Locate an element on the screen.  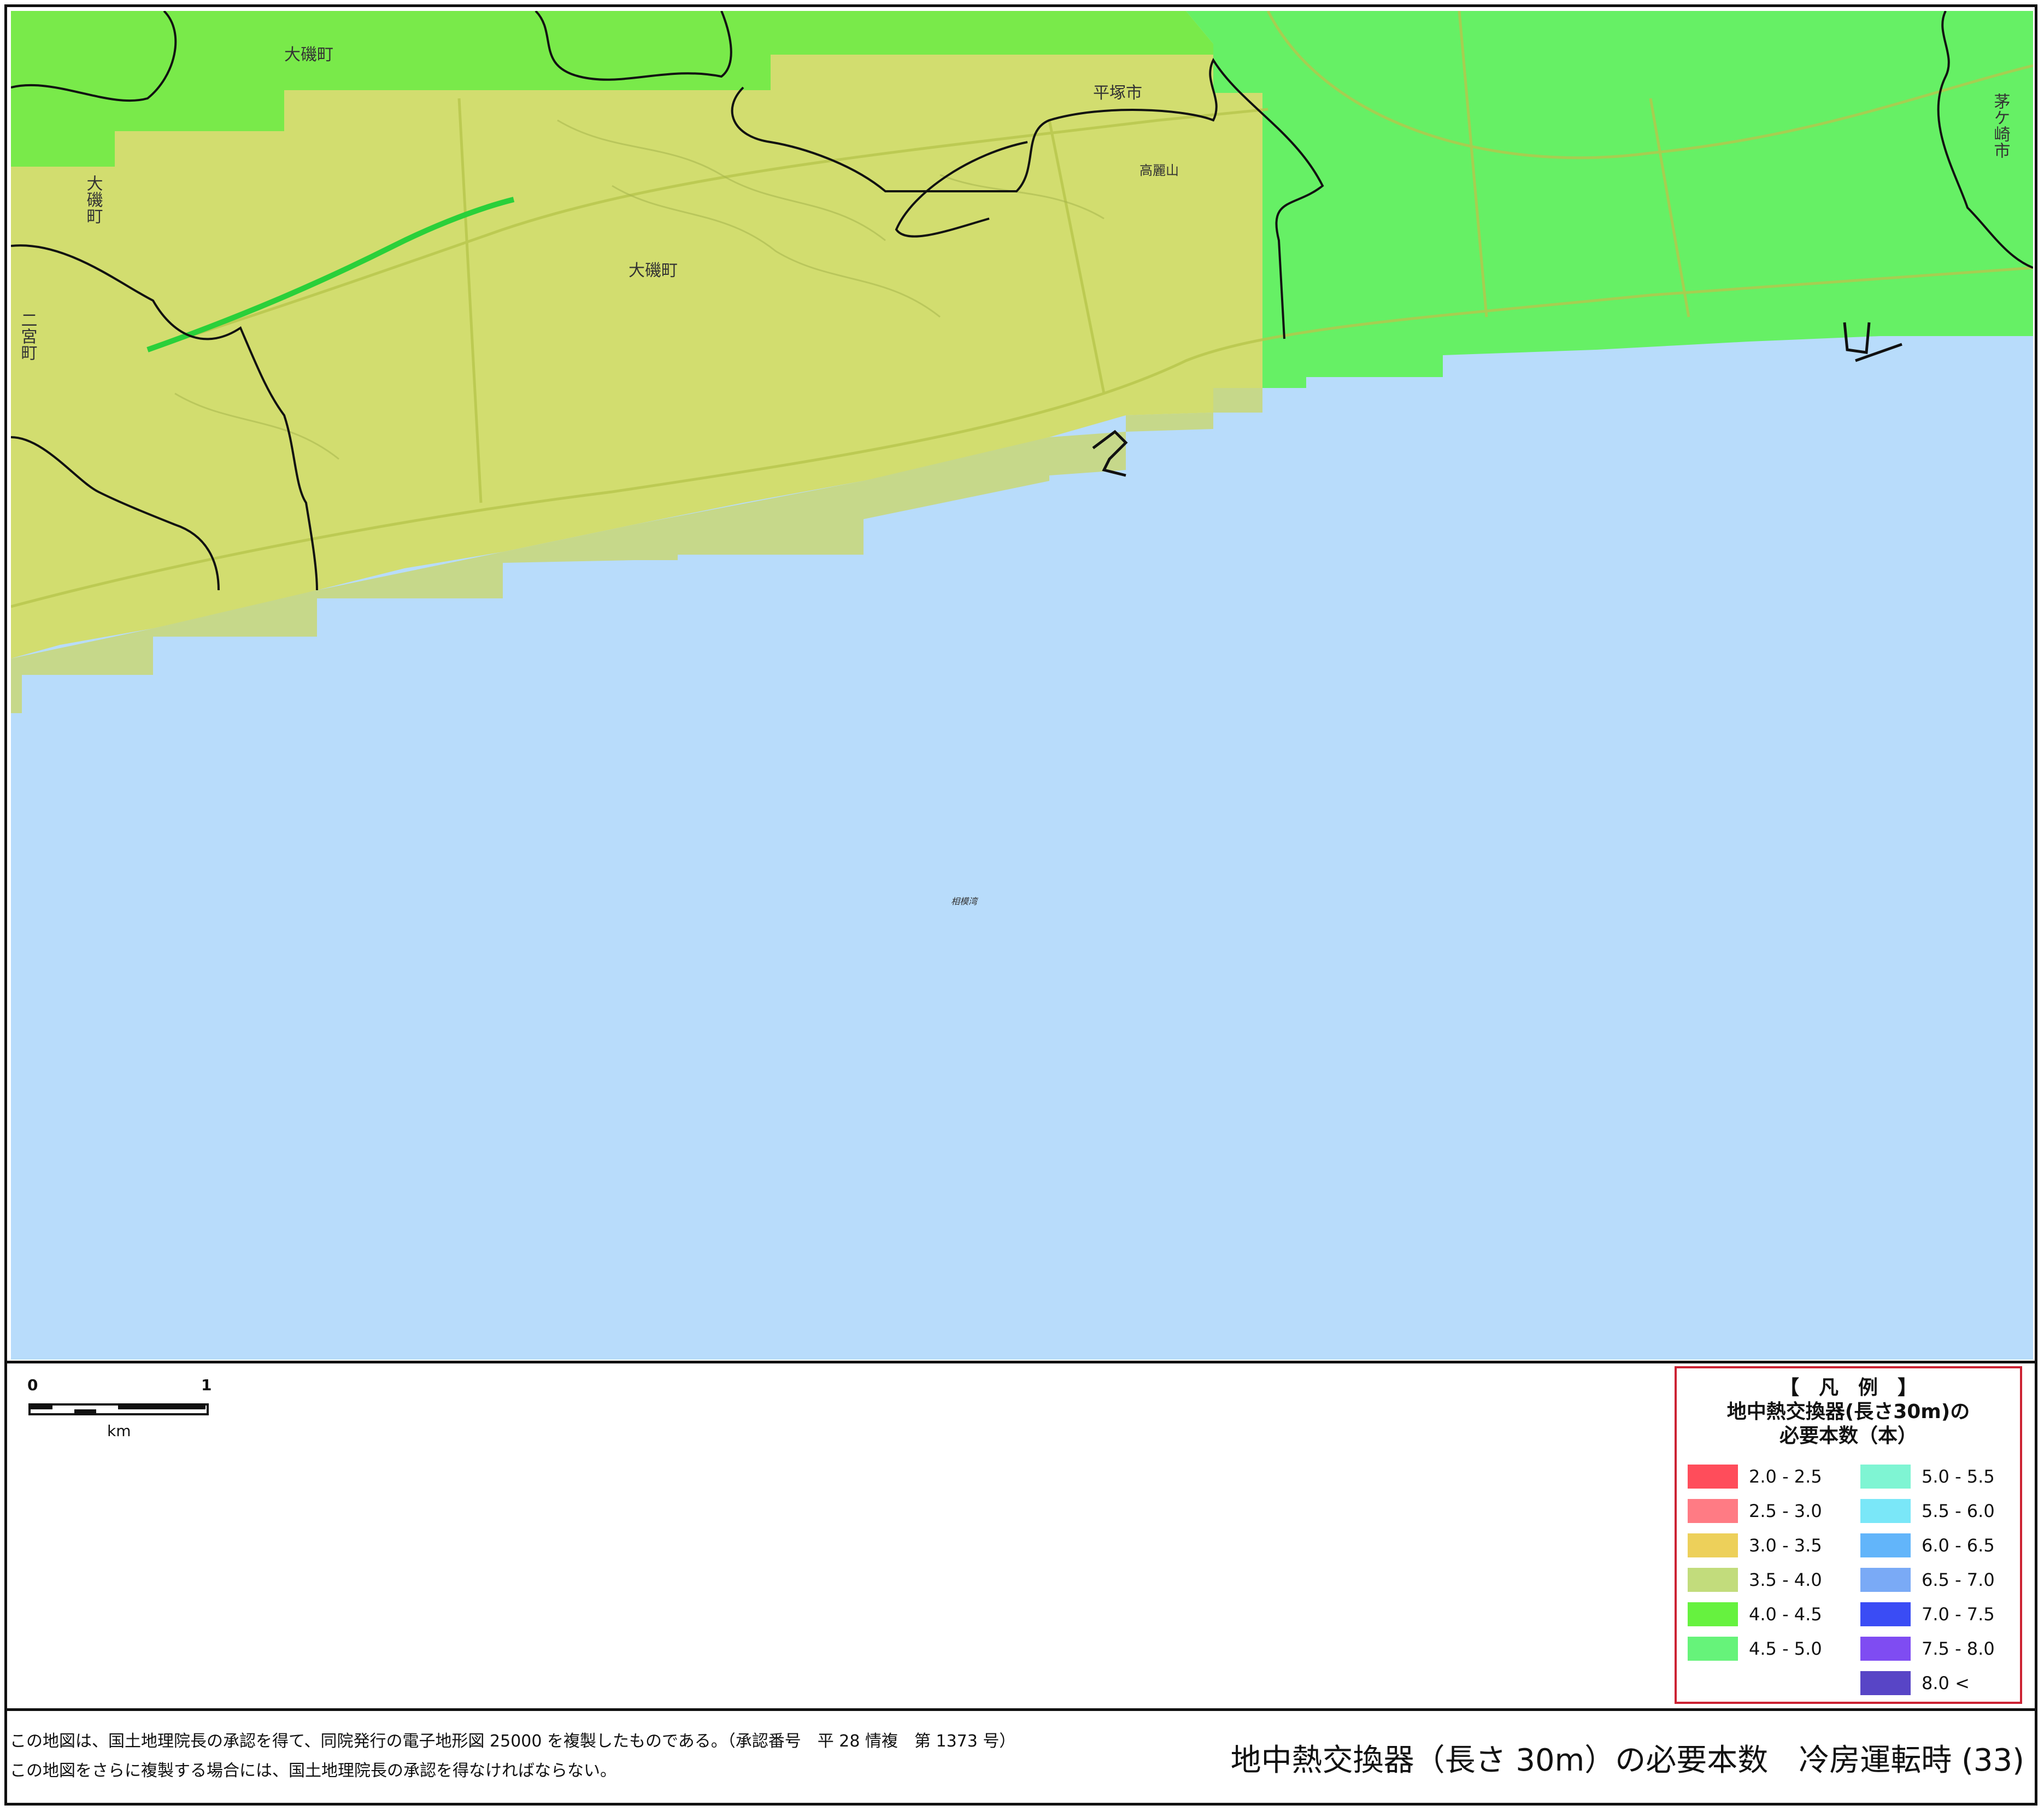
legend-range-label: 2.5 - 3.0 is located at coordinates (1785, 1511).